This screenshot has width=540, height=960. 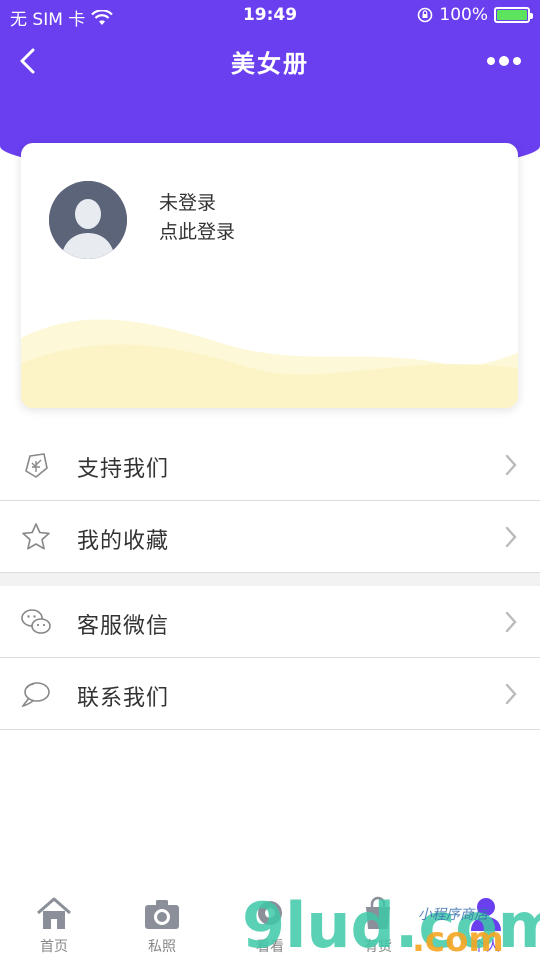 What do you see at coordinates (123, 626) in the screenshot?
I see `menu-label: 客服微信` at bounding box center [123, 626].